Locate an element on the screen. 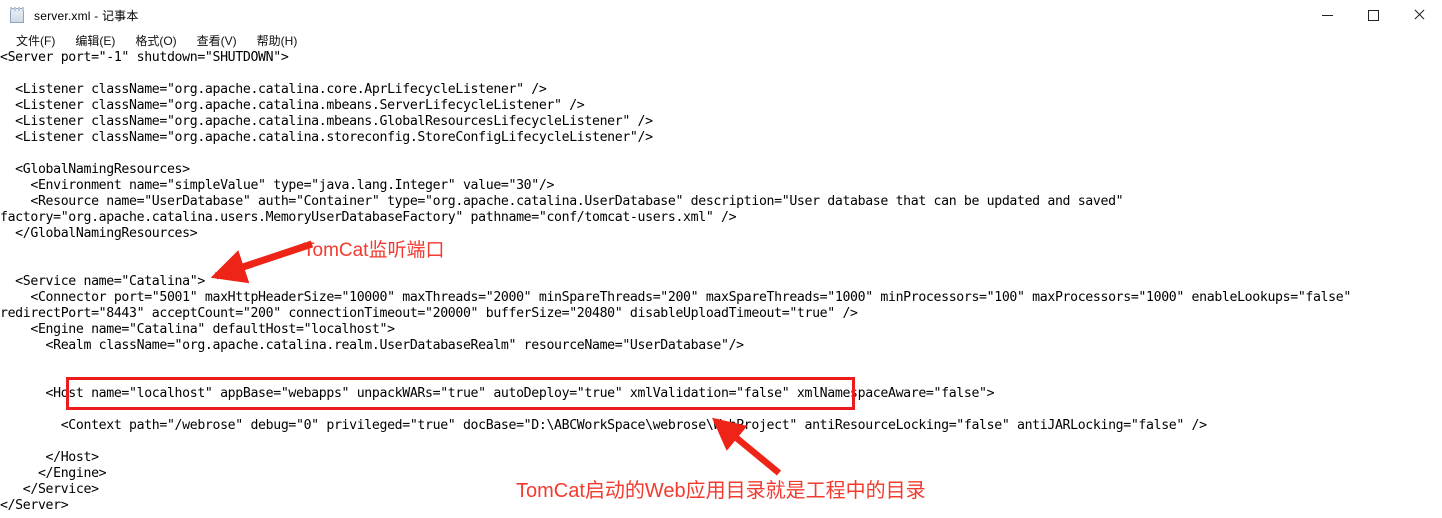  maximize-icon is located at coordinates (1373, 15).